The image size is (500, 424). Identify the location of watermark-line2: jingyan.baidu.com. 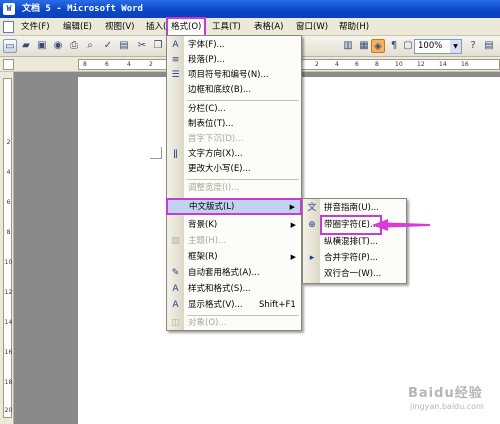
(447, 406).